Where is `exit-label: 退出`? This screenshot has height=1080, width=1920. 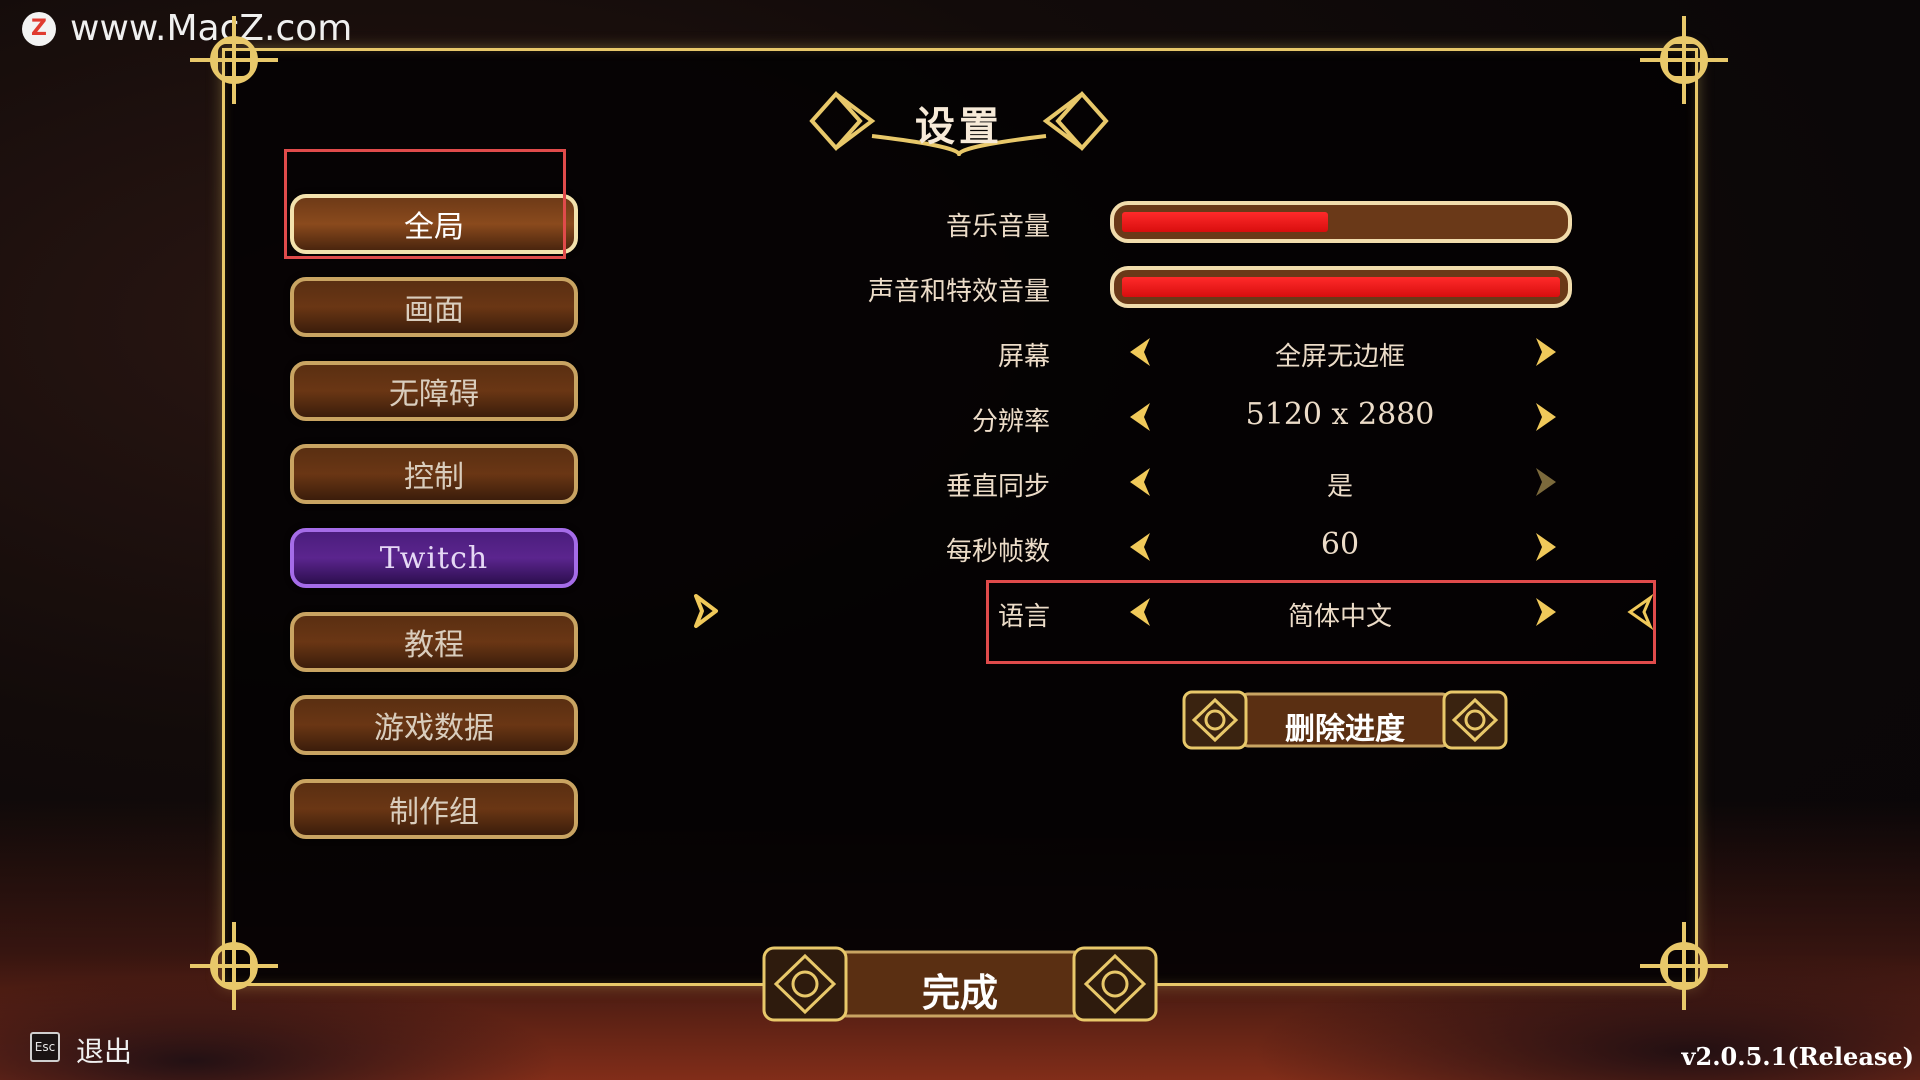
exit-label: 退出 is located at coordinates (104, 1050).